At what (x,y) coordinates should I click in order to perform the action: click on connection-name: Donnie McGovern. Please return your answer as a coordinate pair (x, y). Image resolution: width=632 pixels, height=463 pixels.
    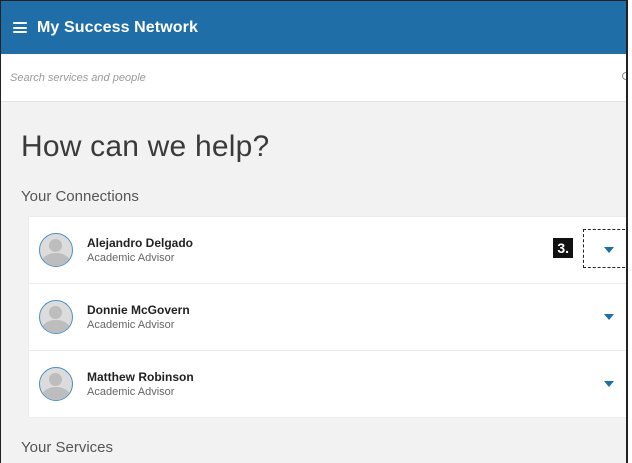
    Looking at the image, I should click on (138, 309).